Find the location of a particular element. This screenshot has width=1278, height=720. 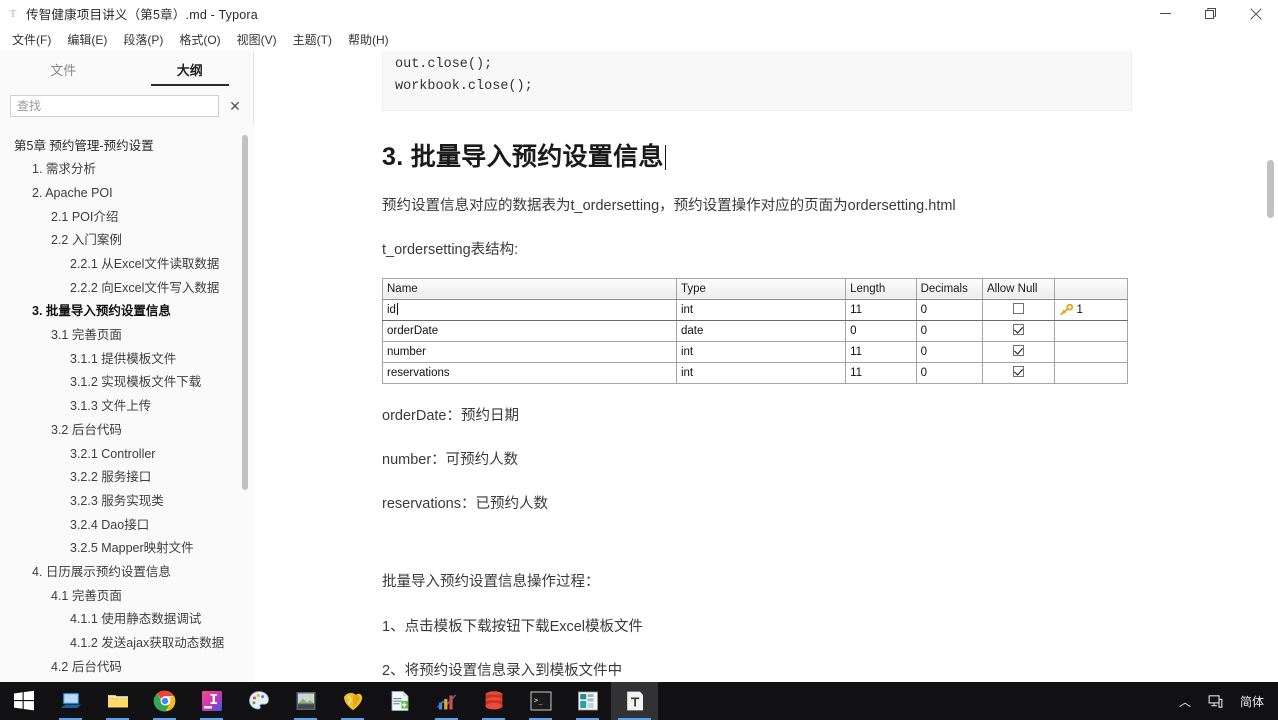

outline-item: 3.2.3 服务实现类 is located at coordinates (127, 501).